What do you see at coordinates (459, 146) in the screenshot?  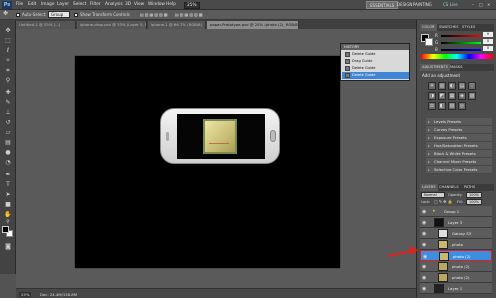 I see `preset-hue-saturation: Hue/Saturation Presets` at bounding box center [459, 146].